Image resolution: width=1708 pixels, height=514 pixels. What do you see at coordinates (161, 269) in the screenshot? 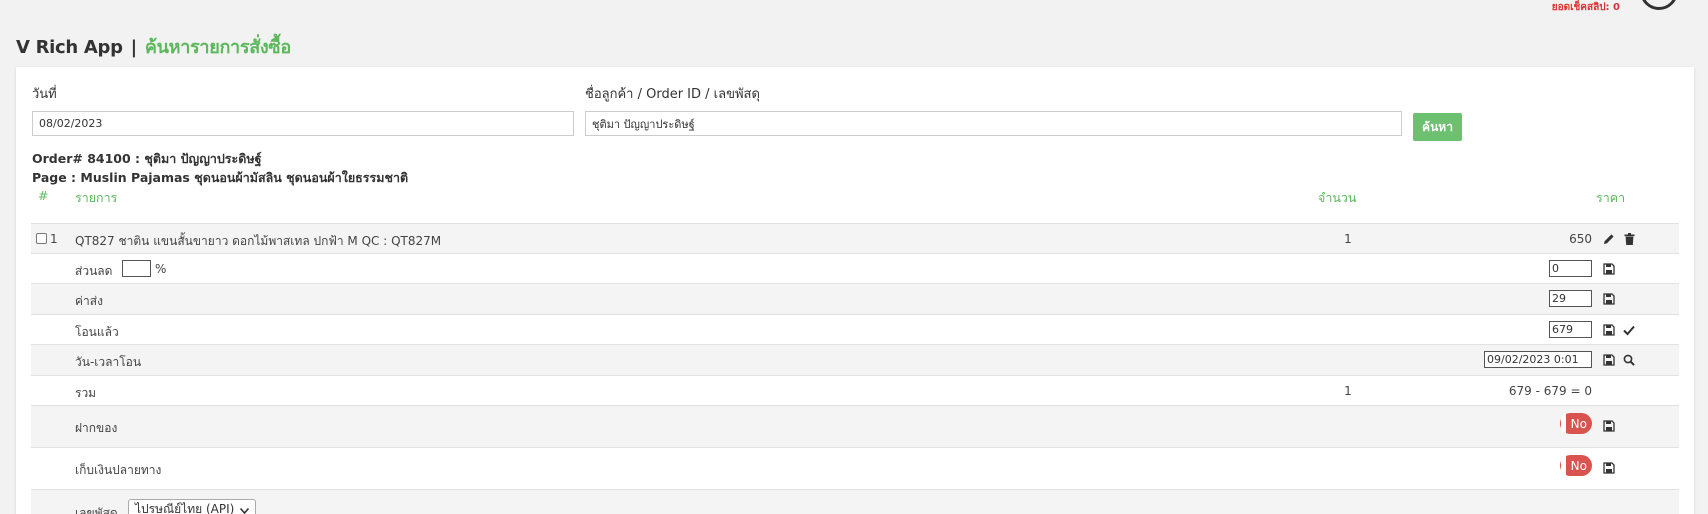
I see `percent-sign: %` at bounding box center [161, 269].